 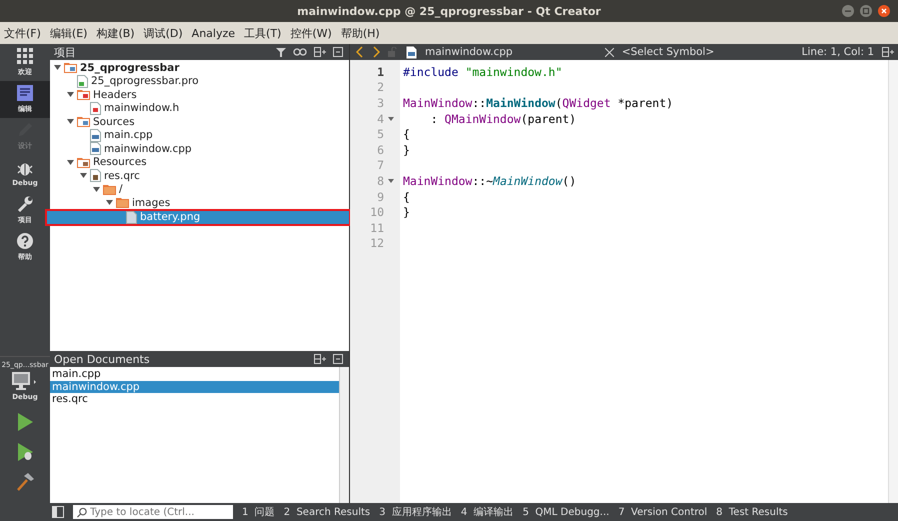 I want to click on tree-item: battery.png, so click(x=198, y=217).